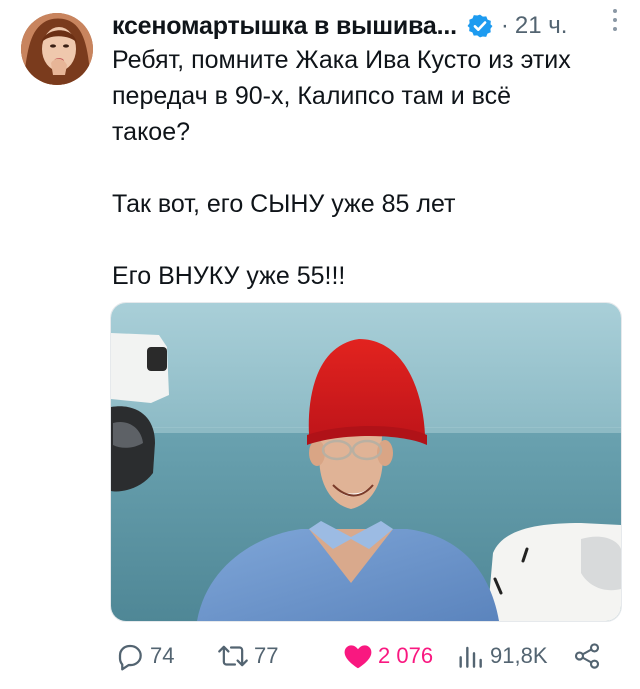 The height and width of the screenshot is (689, 640). Describe the element at coordinates (233, 656) in the screenshot. I see `retweet-icon` at that location.